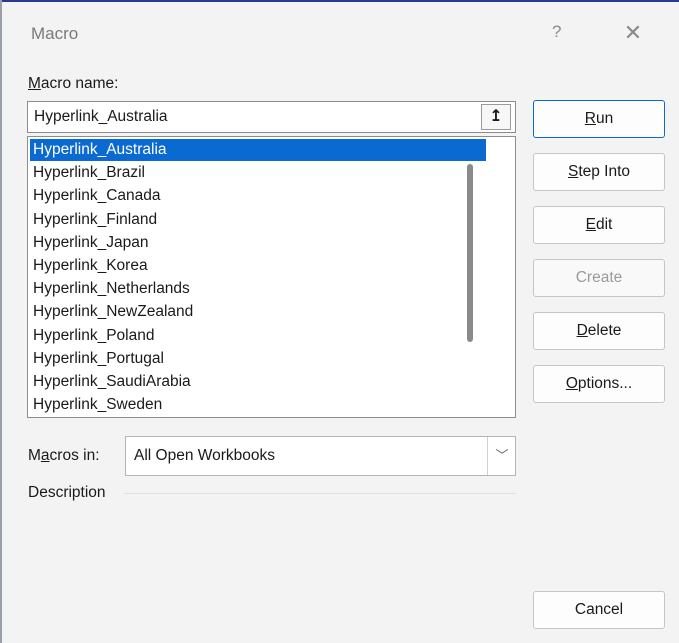 This screenshot has width=679, height=643. Describe the element at coordinates (258, 312) in the screenshot. I see `list-item: Hyperlink_NewZealand` at that location.